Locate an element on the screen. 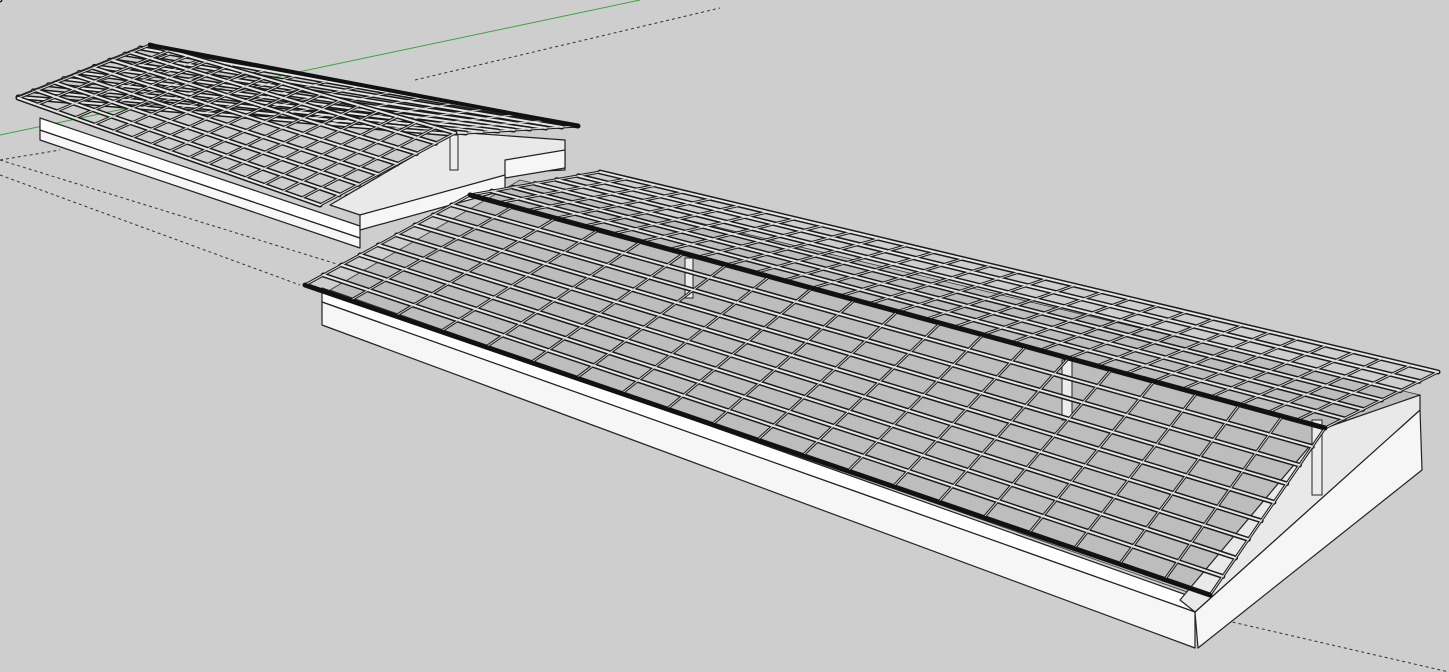 The width and height of the screenshot is (1449, 672). dashed-axis-line-left is located at coordinates (30, 155).